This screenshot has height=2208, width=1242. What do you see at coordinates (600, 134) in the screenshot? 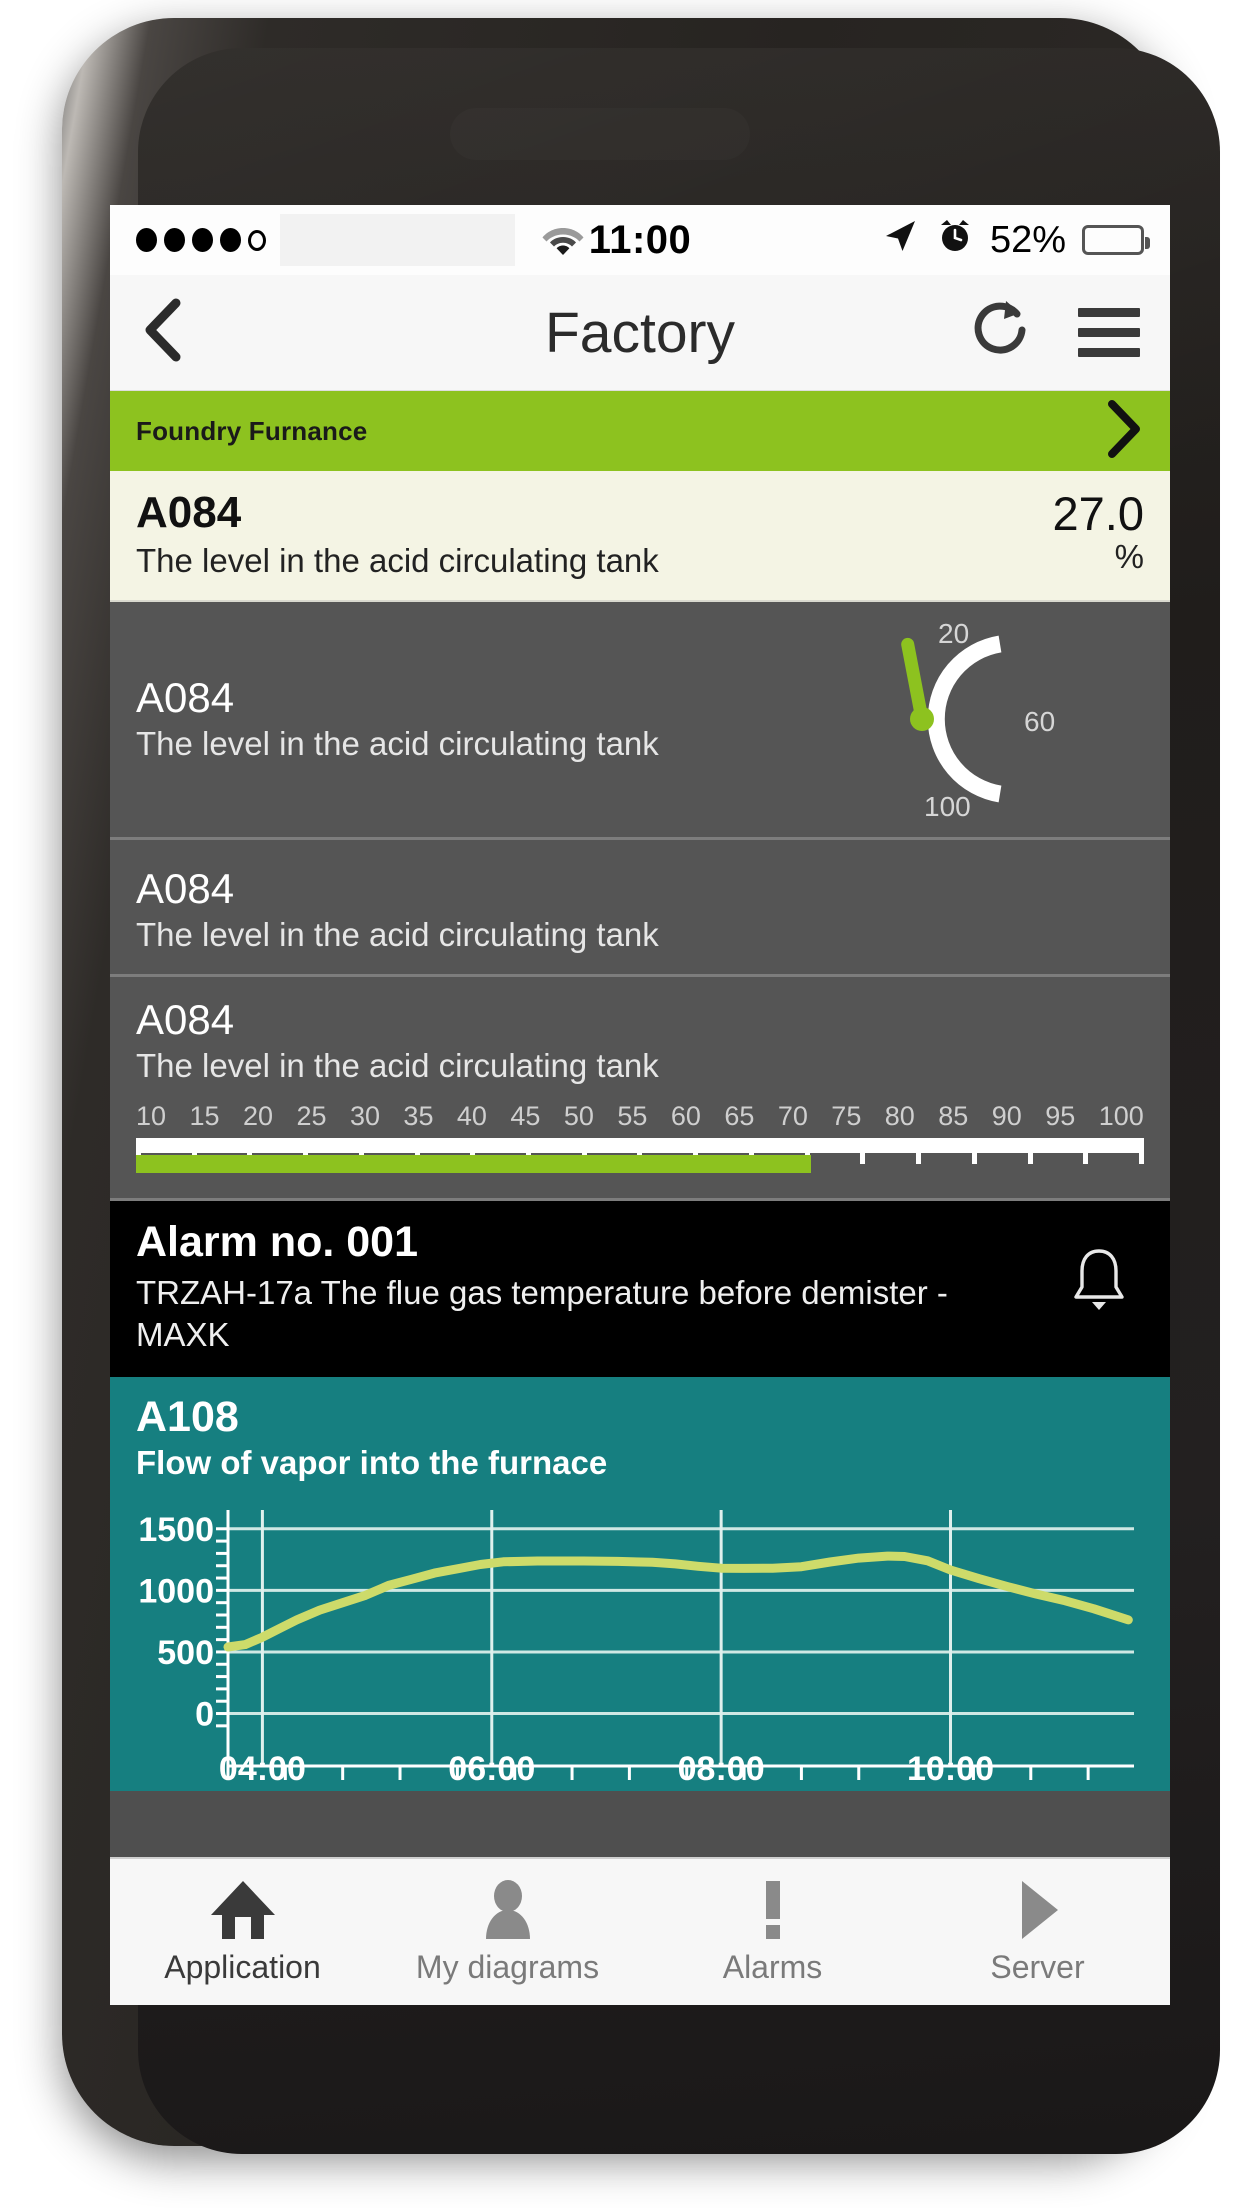
I see `earpiece-speaker` at bounding box center [600, 134].